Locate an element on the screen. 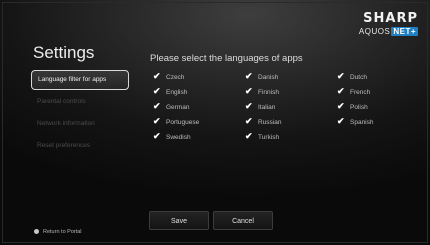  language-label: French is located at coordinates (360, 92).